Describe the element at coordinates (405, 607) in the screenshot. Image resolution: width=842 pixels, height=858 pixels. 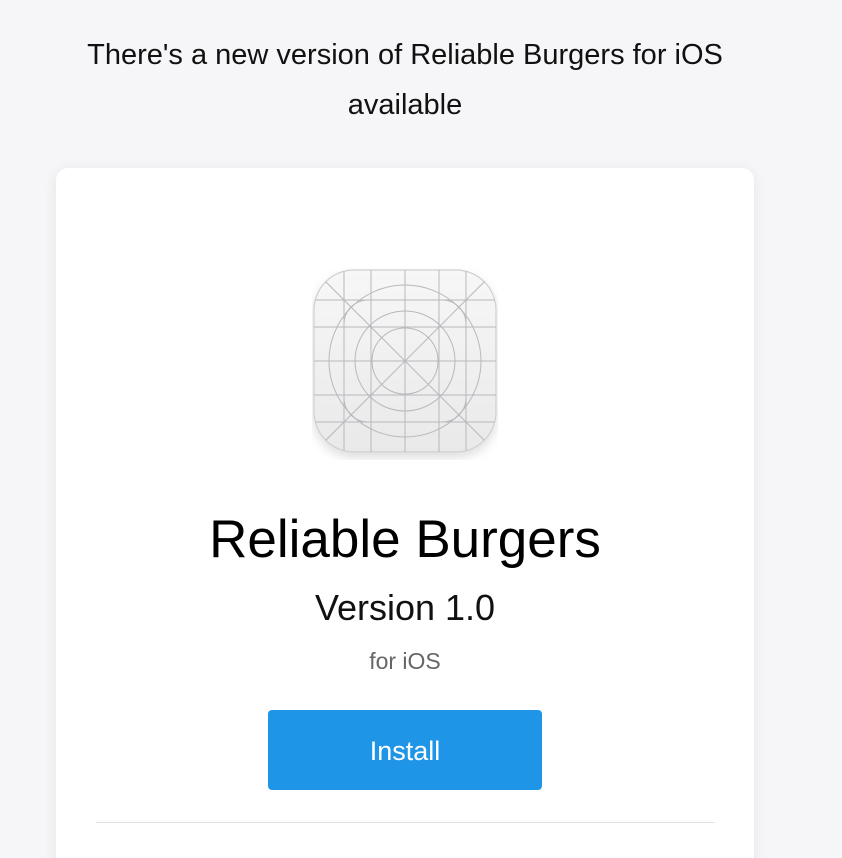
I see `app-version: Version 1.0` at that location.